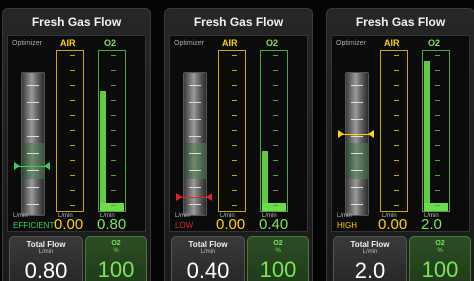  I want to click on air-flow-tube, so click(232, 131).